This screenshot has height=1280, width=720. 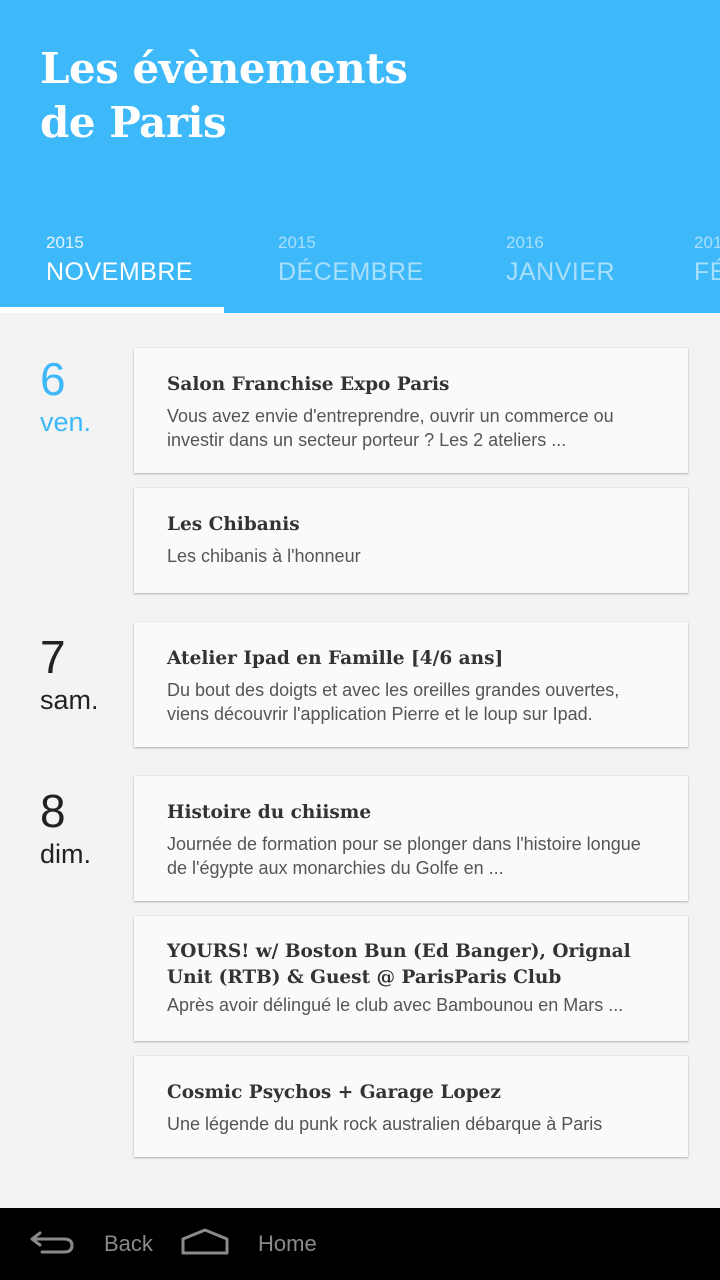 What do you see at coordinates (351, 272) in the screenshot?
I see `tab-month: DÉCEMBRE` at bounding box center [351, 272].